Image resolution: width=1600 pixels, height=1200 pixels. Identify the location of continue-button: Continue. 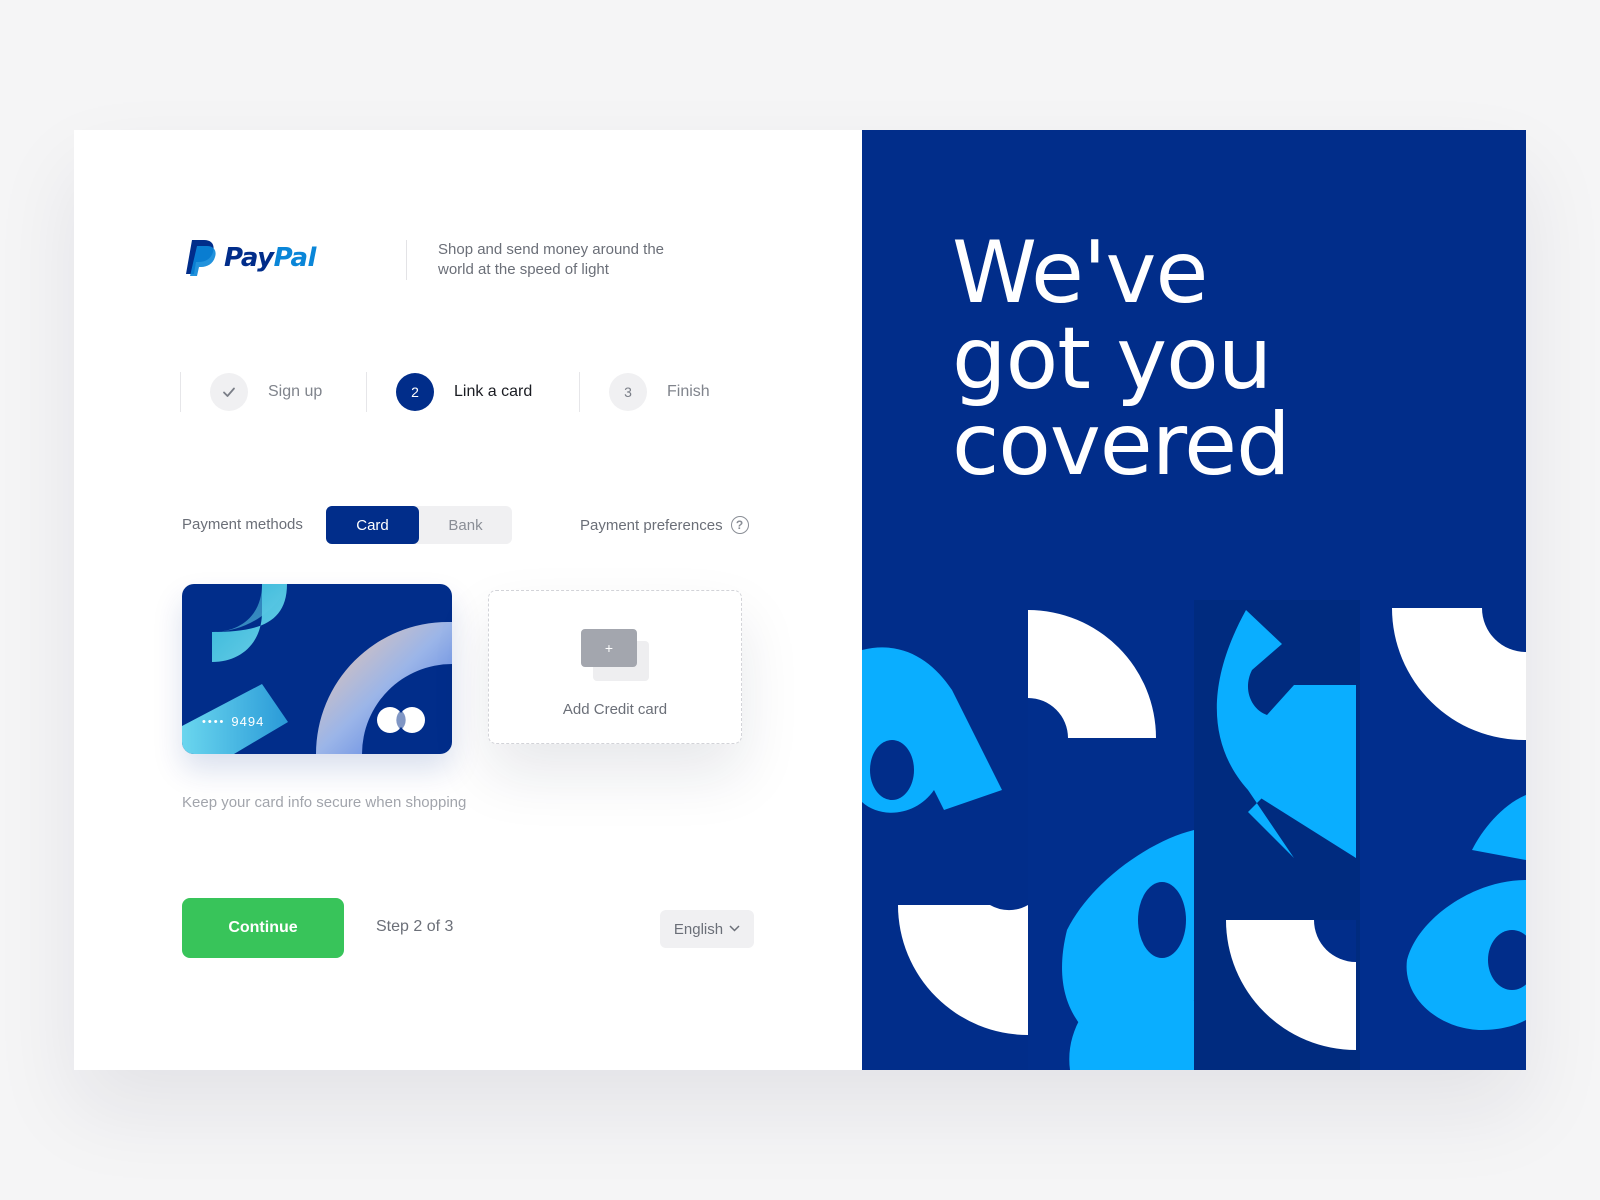
(263, 928).